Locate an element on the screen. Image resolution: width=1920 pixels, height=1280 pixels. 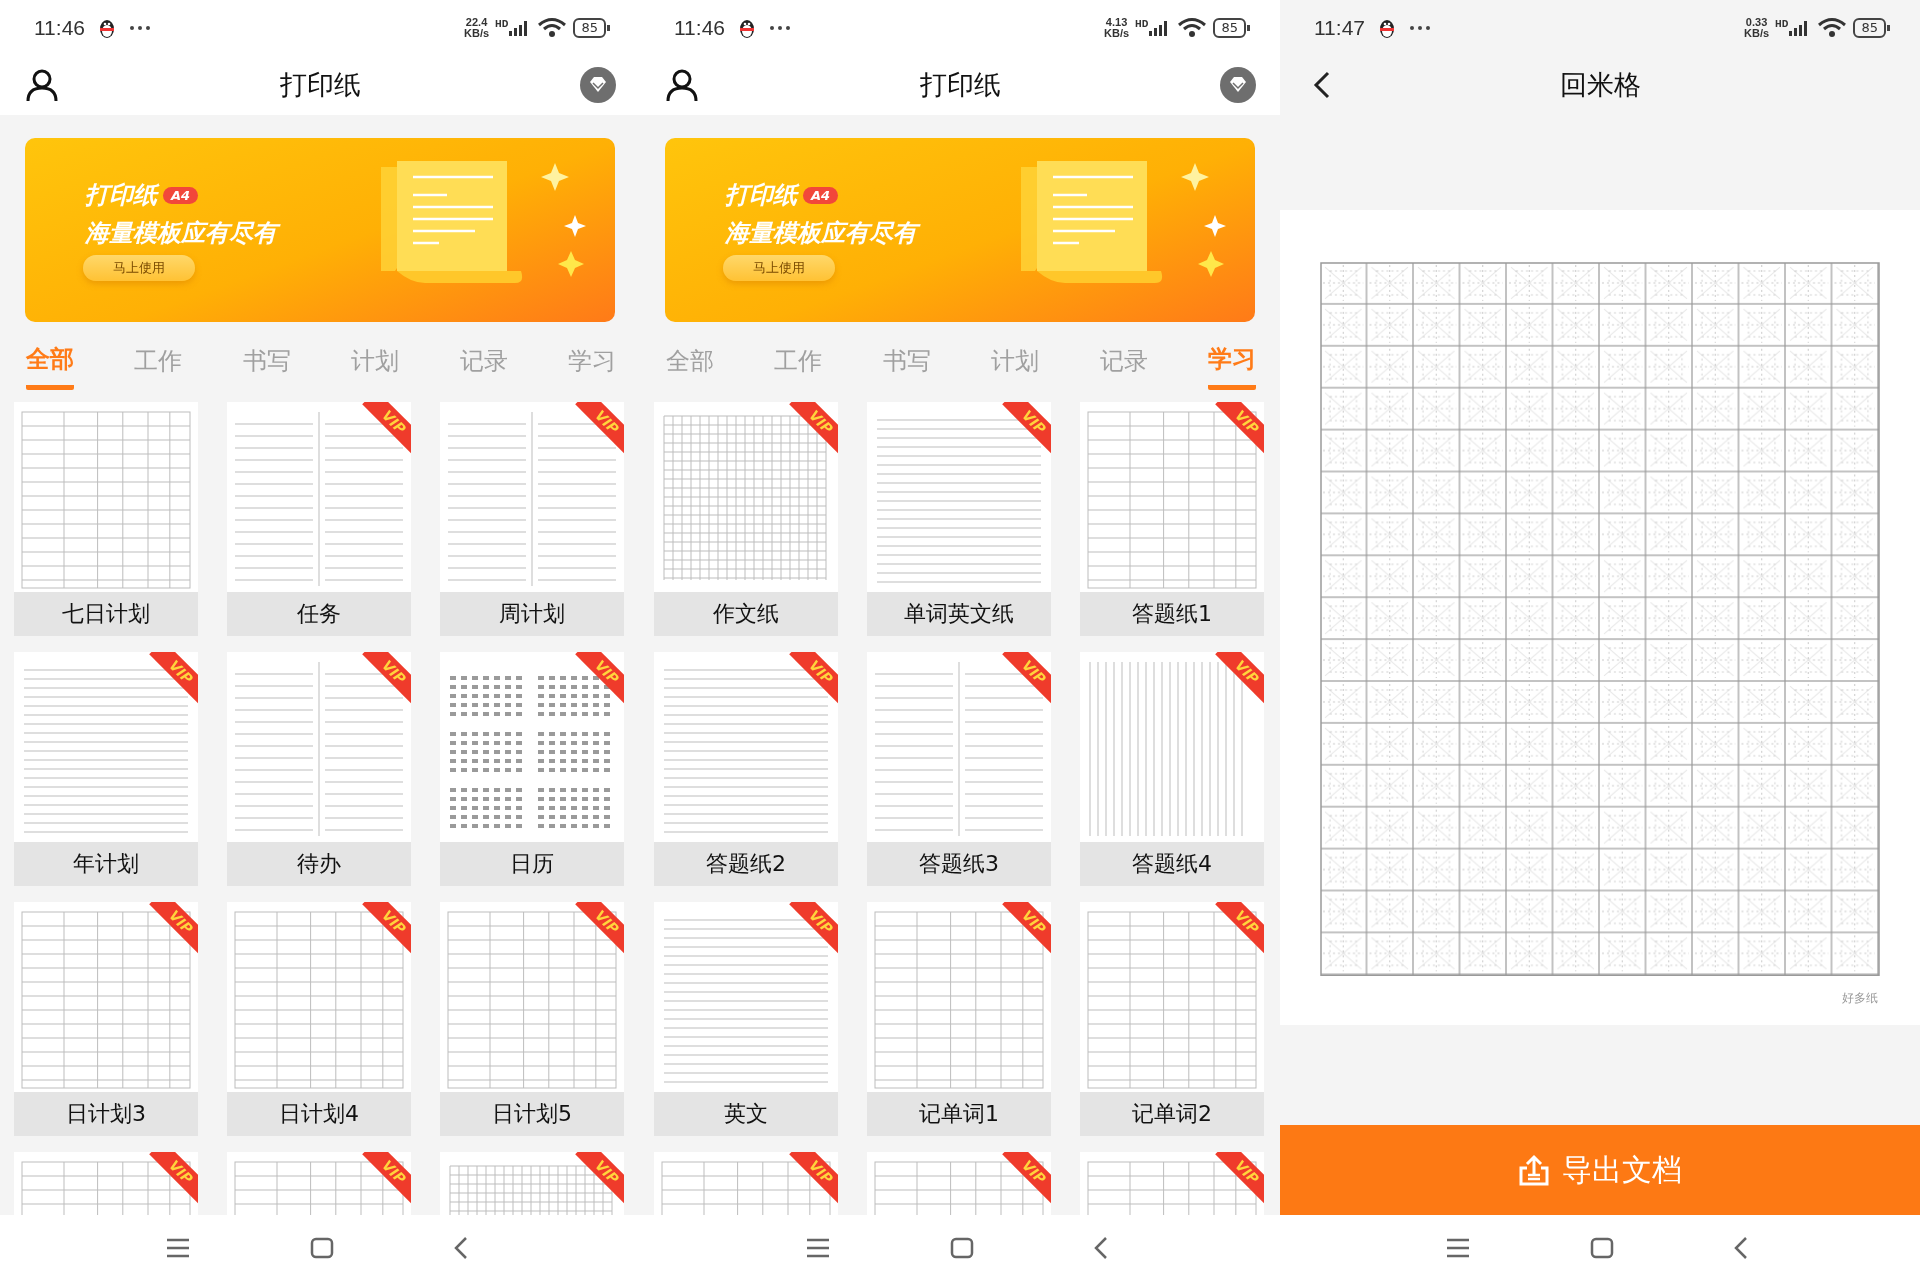
template-name: 日计划3 is located at coordinates (106, 1114).